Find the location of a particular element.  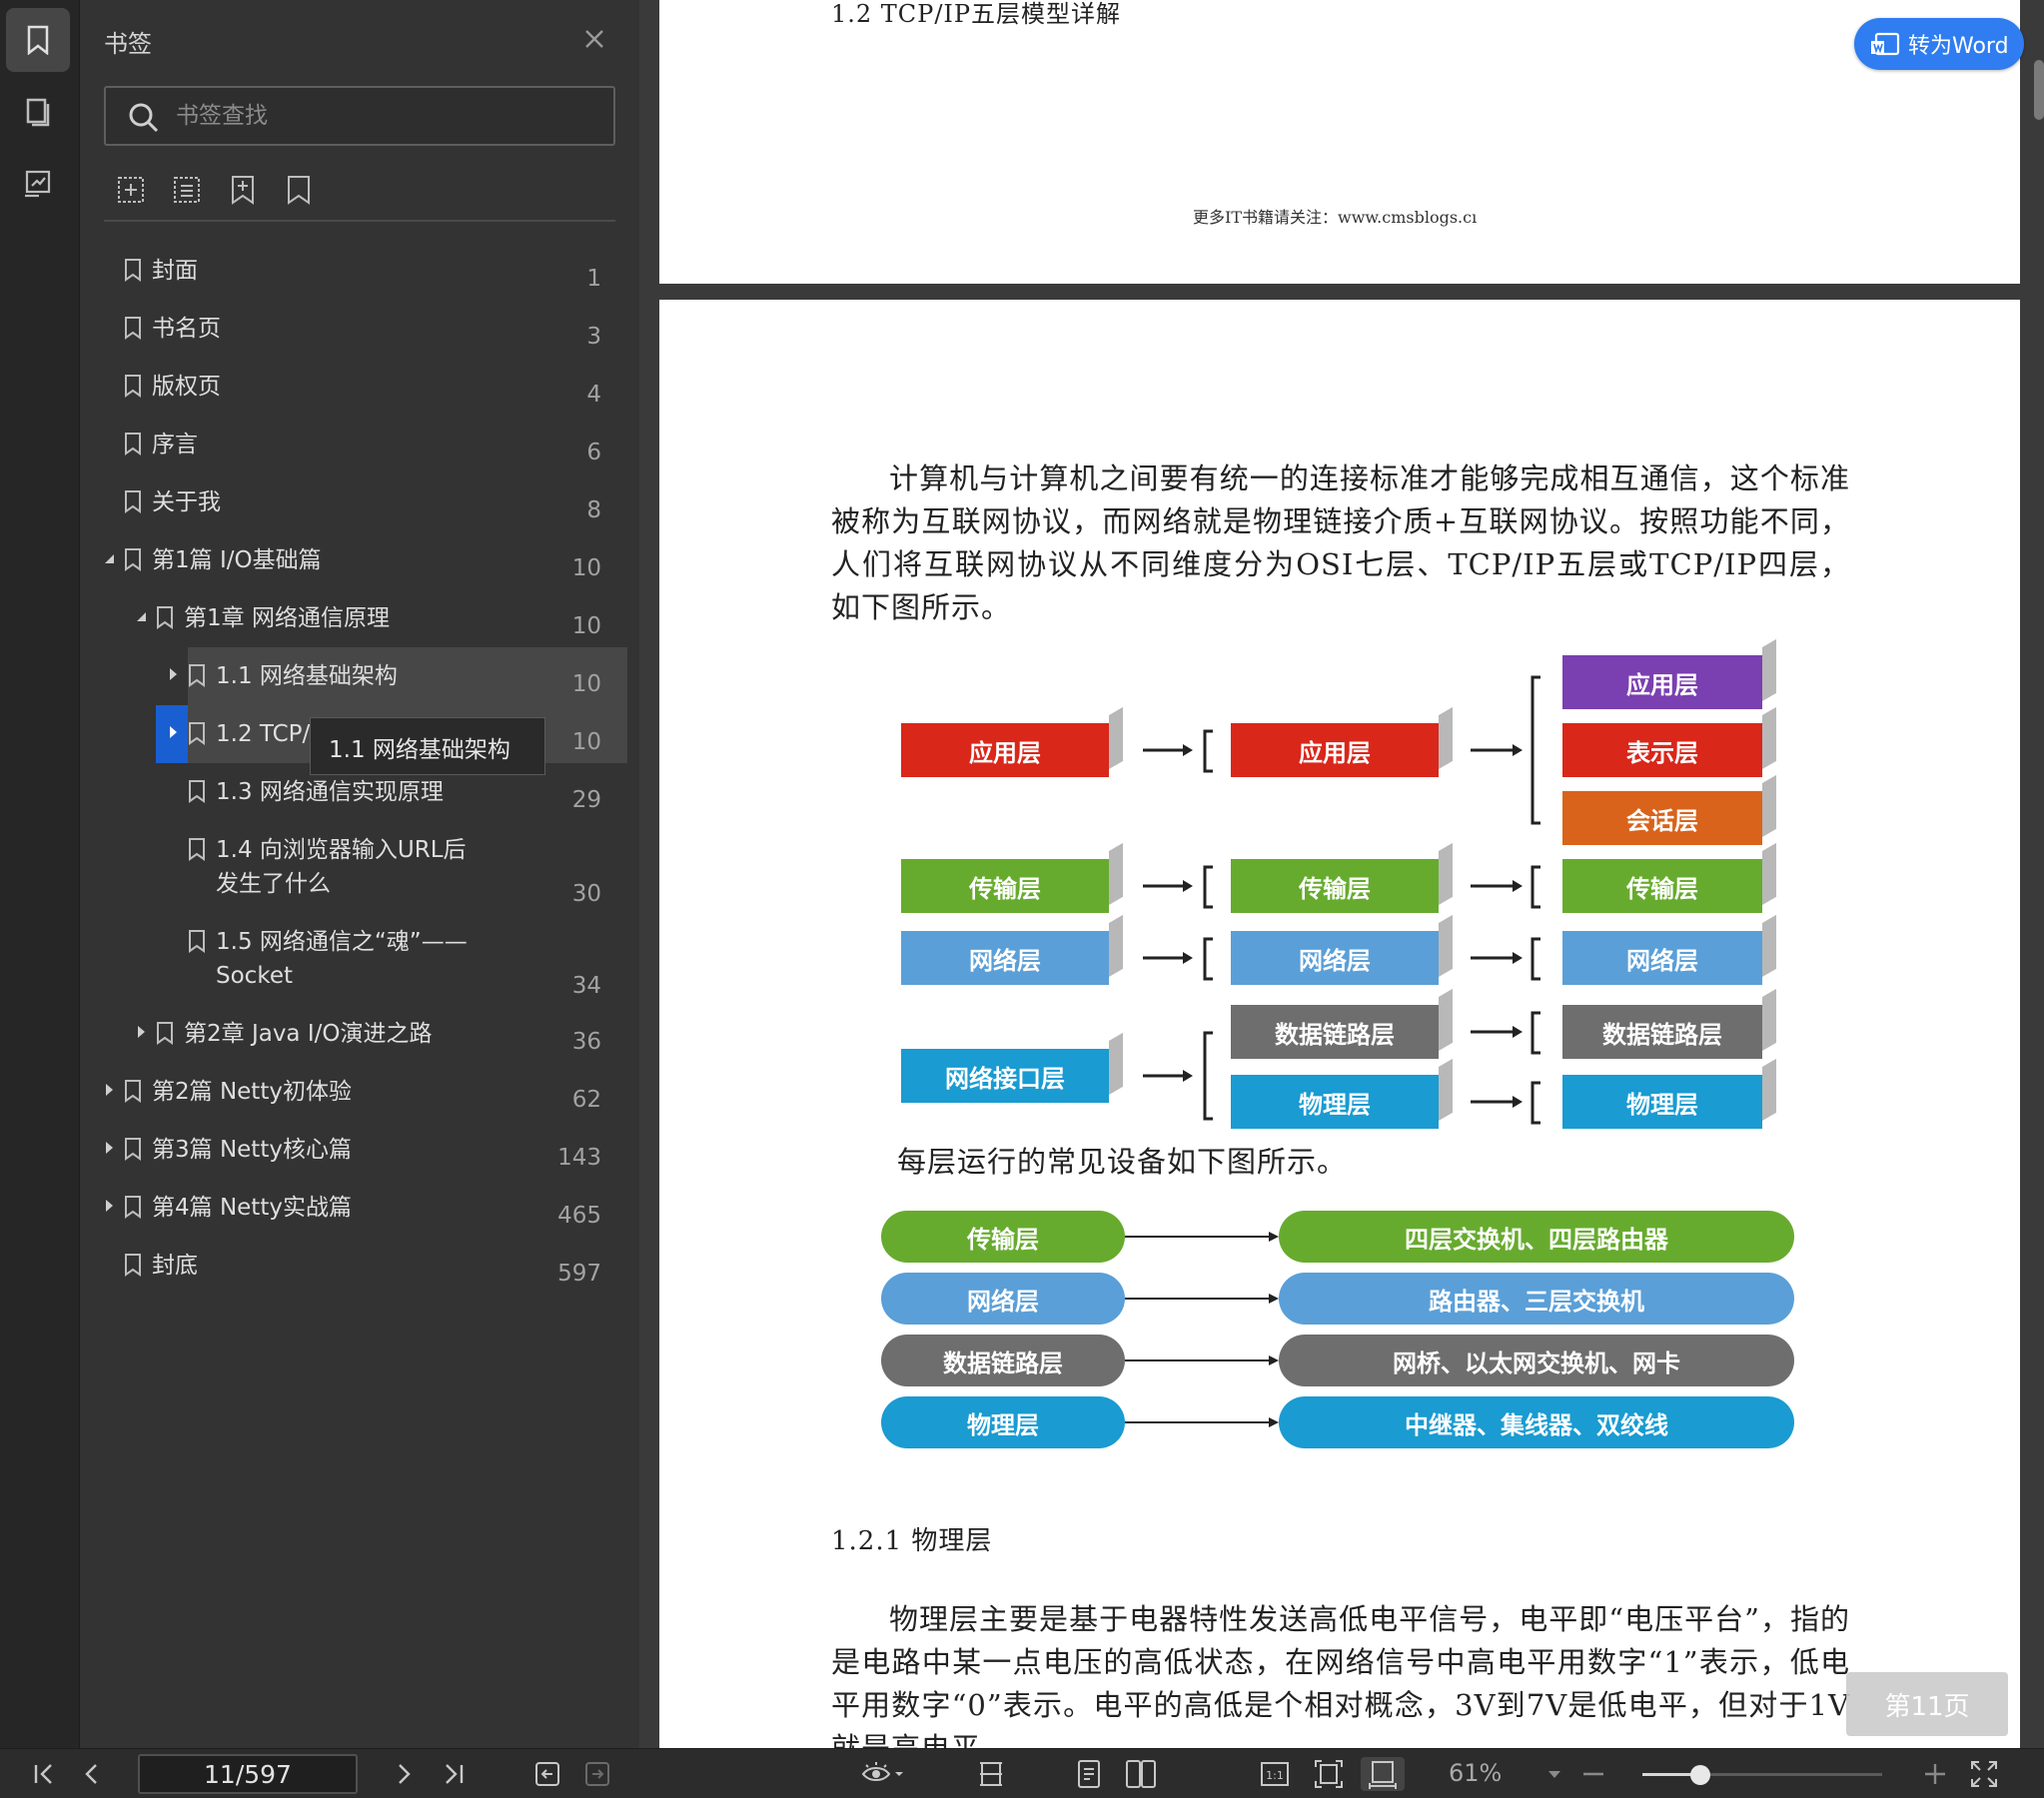

bookmark-item: 封底 597 is located at coordinates (353, 1269).